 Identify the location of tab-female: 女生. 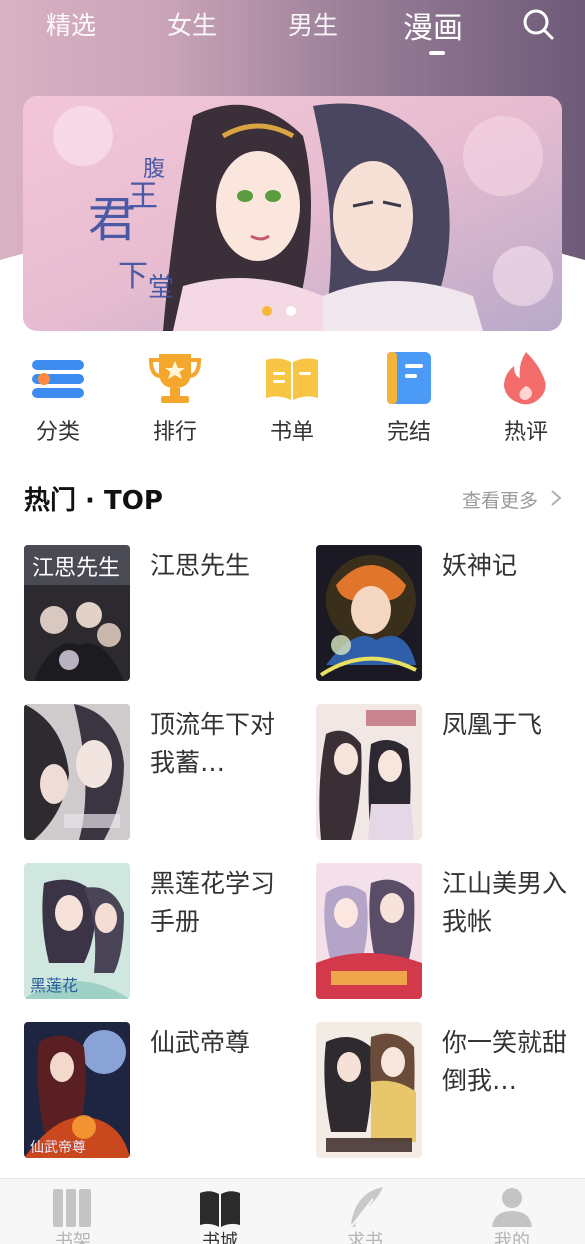
(192, 24).